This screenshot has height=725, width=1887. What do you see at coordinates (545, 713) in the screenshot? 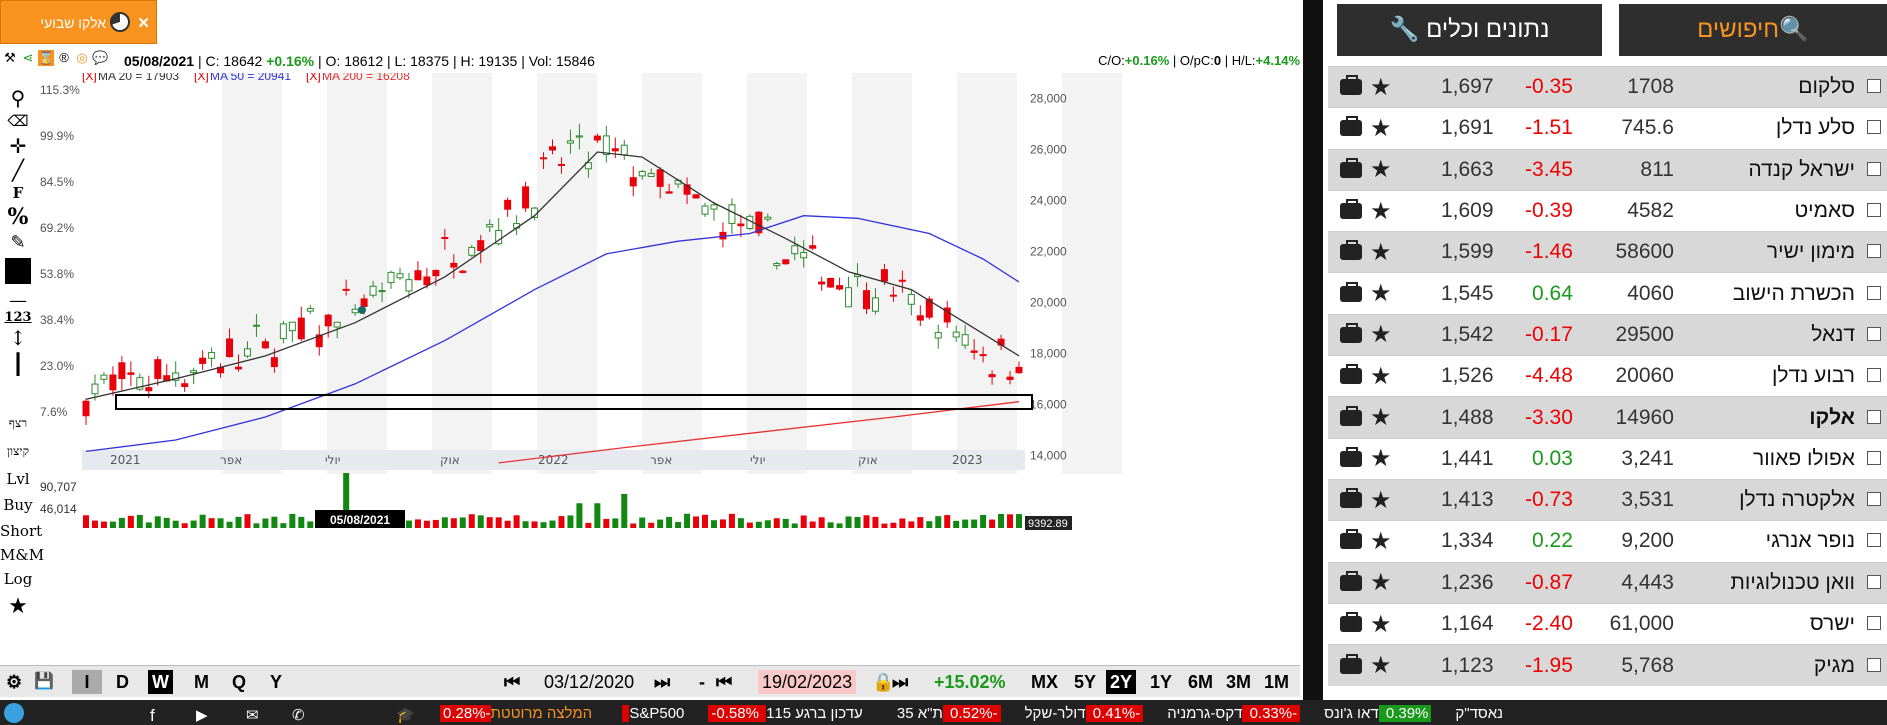
I see `ticker-item: המלצה מרוטטת` at bounding box center [545, 713].